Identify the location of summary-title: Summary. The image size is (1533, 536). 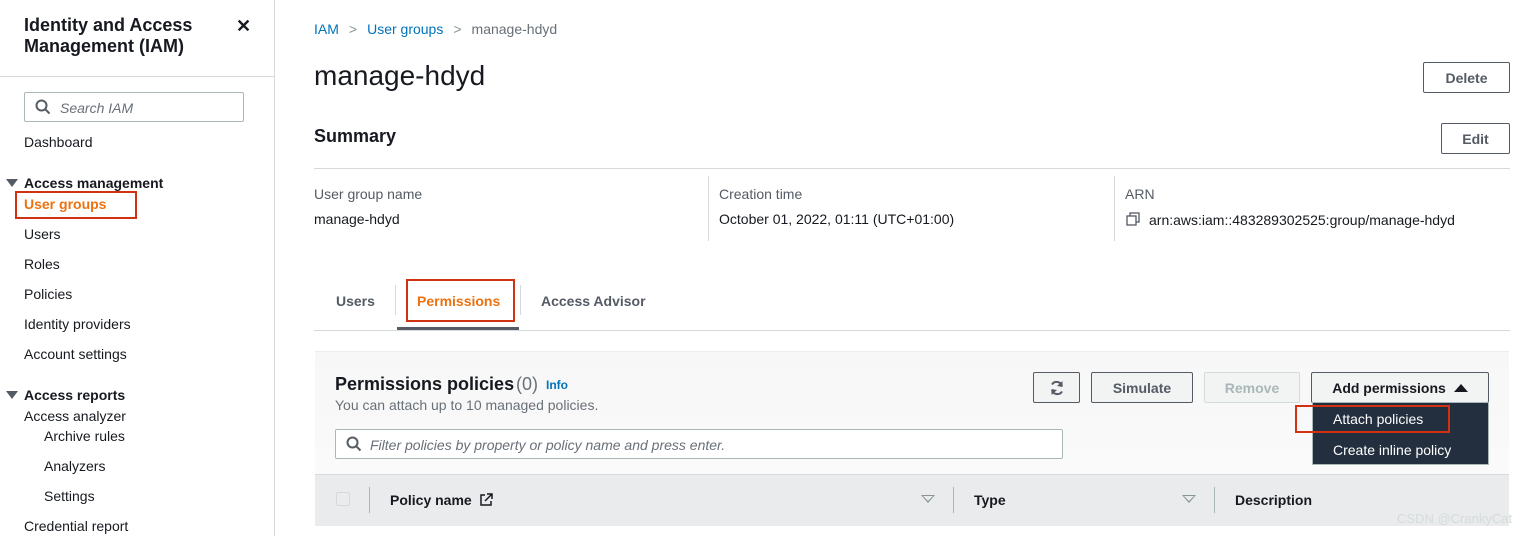
(355, 136).